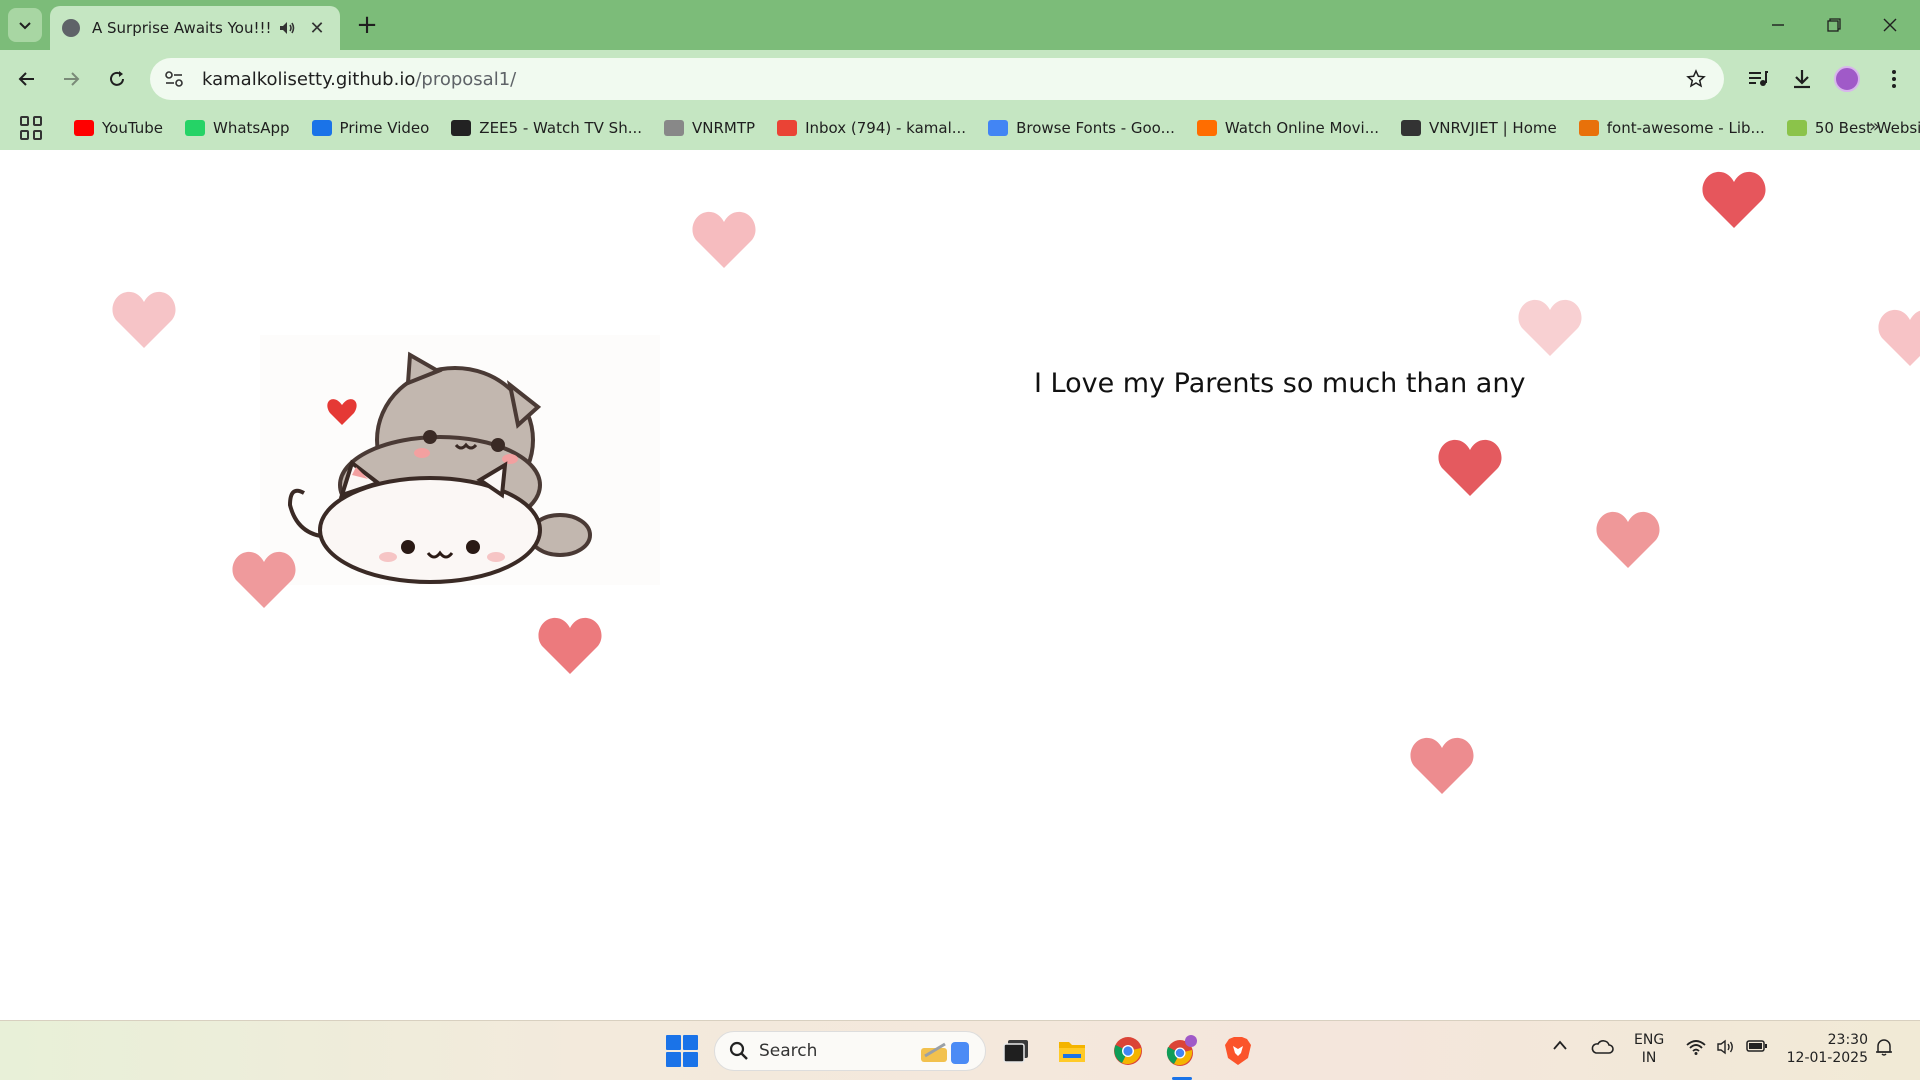 The image size is (1920, 1080). Describe the element at coordinates (1894, 79) in the screenshot. I see `menu-kebab-icon` at that location.